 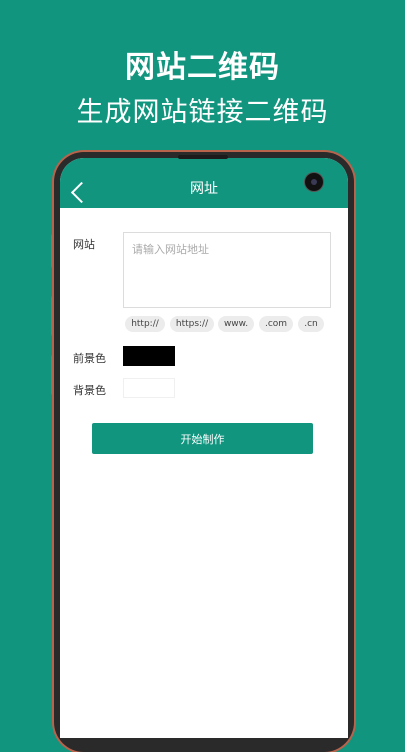 I want to click on url-input, so click(x=227, y=270).